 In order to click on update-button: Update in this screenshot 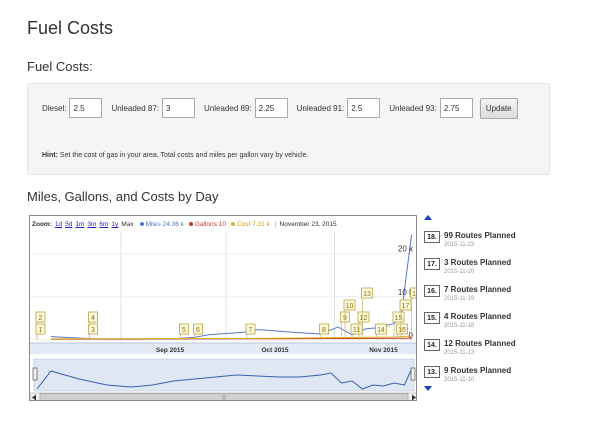, I will do `click(498, 108)`.